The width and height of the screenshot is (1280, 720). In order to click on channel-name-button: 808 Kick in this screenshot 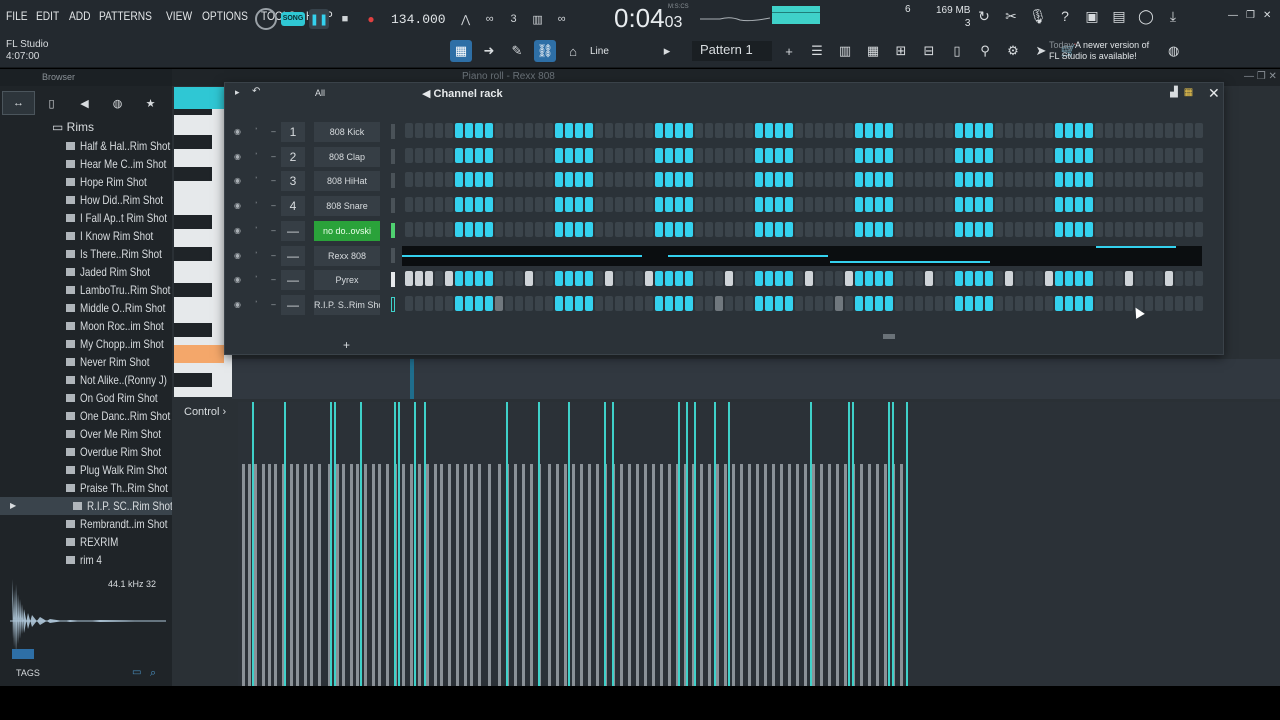, I will do `click(347, 132)`.